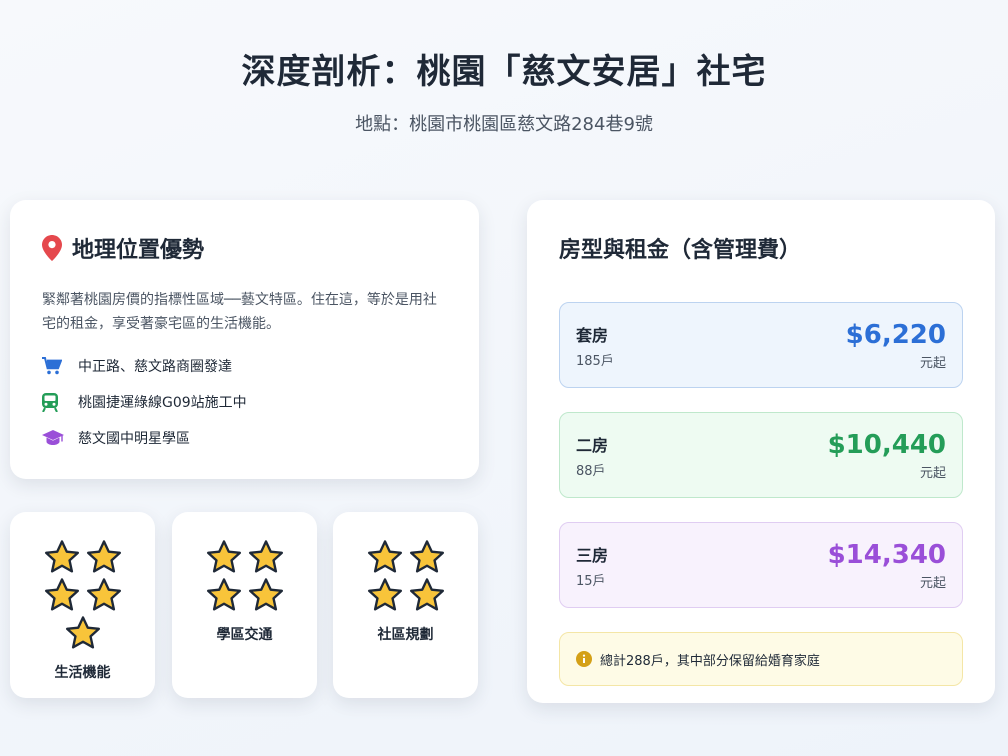 This screenshot has height=756, width=1008. I want to click on unit-price: $6,220, so click(895, 334).